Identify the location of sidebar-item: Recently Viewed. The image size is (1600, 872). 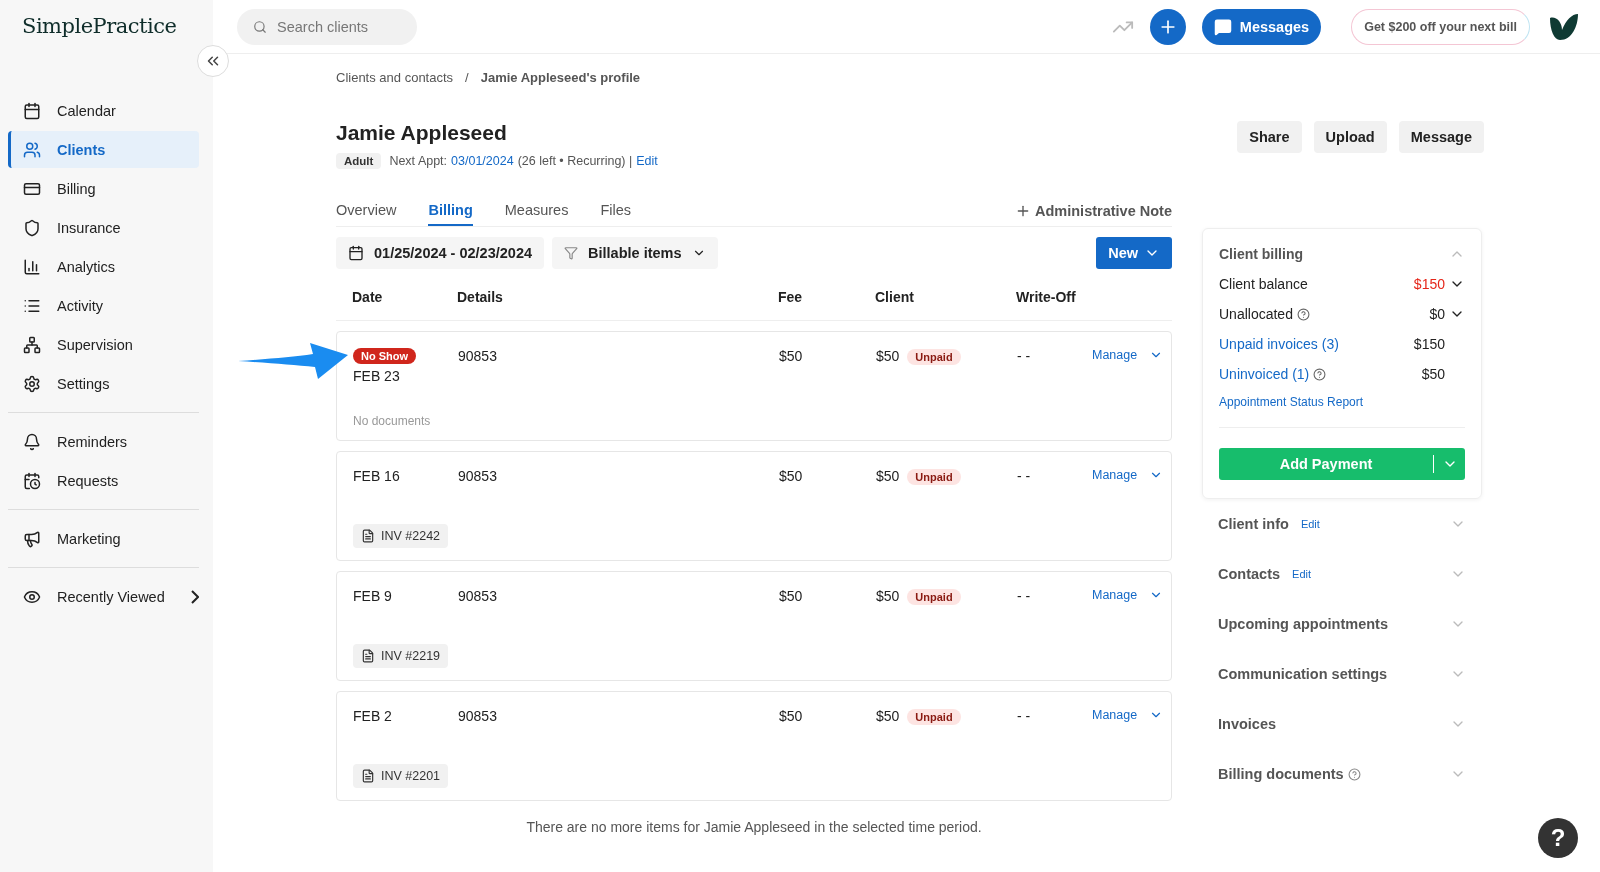
(103, 596).